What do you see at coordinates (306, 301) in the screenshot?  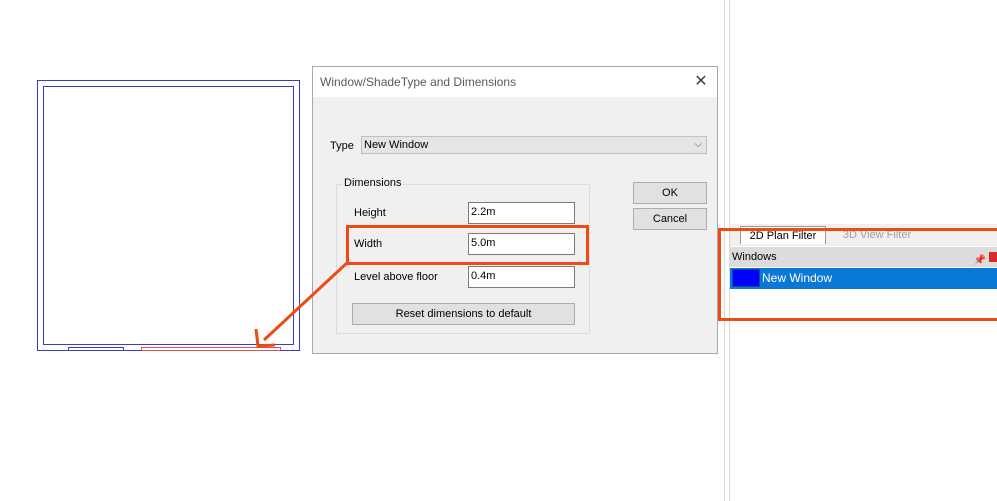 I see `arrow-shaft` at bounding box center [306, 301].